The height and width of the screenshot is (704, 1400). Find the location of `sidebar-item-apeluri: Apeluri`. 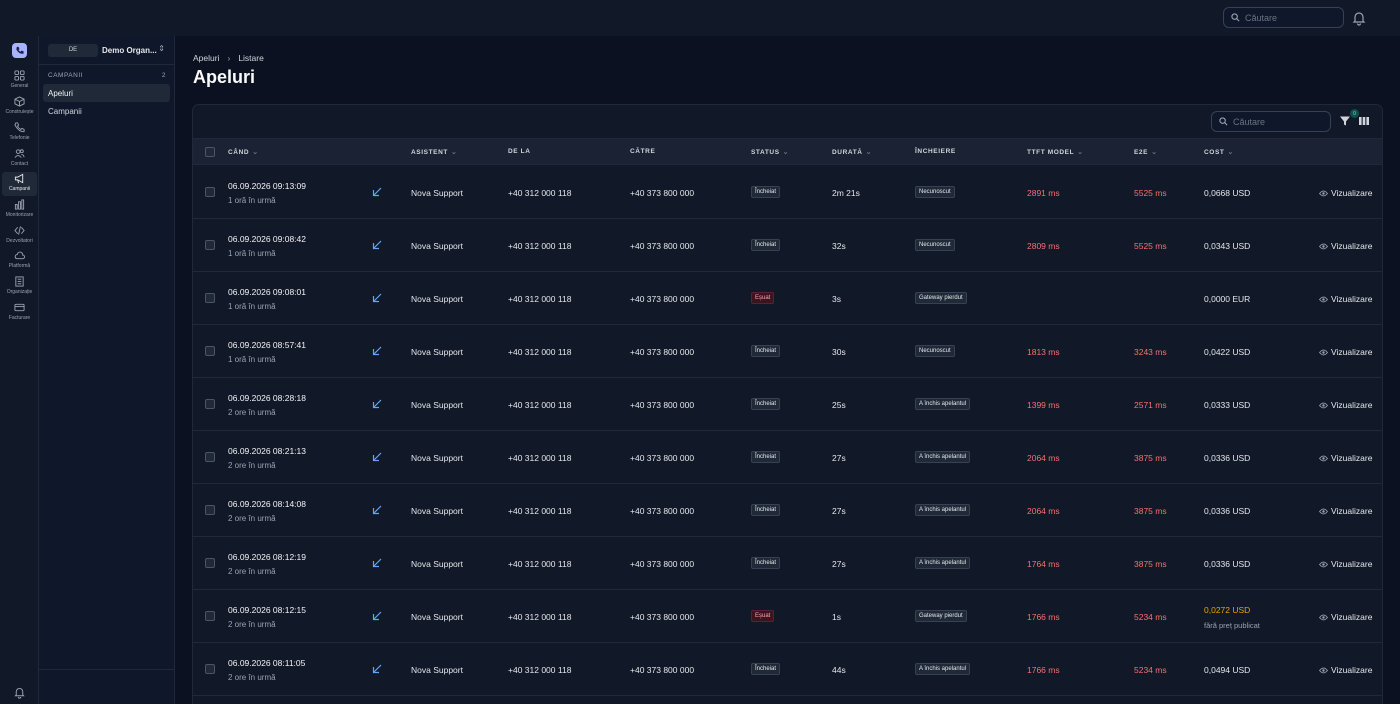

sidebar-item-apeluri: Apeluri is located at coordinates (106, 93).